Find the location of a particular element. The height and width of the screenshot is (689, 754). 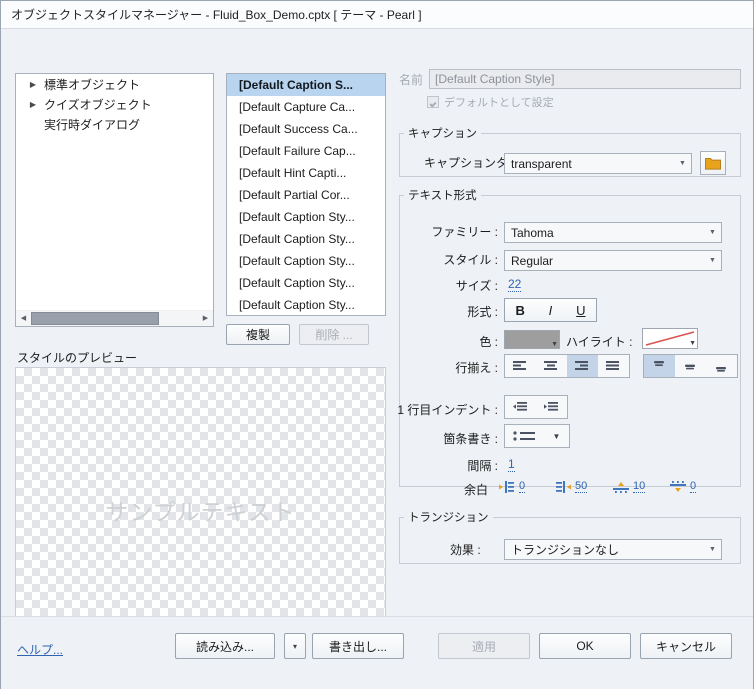

first-line-indent-label: 1 行目インデント : is located at coordinates (447, 410).